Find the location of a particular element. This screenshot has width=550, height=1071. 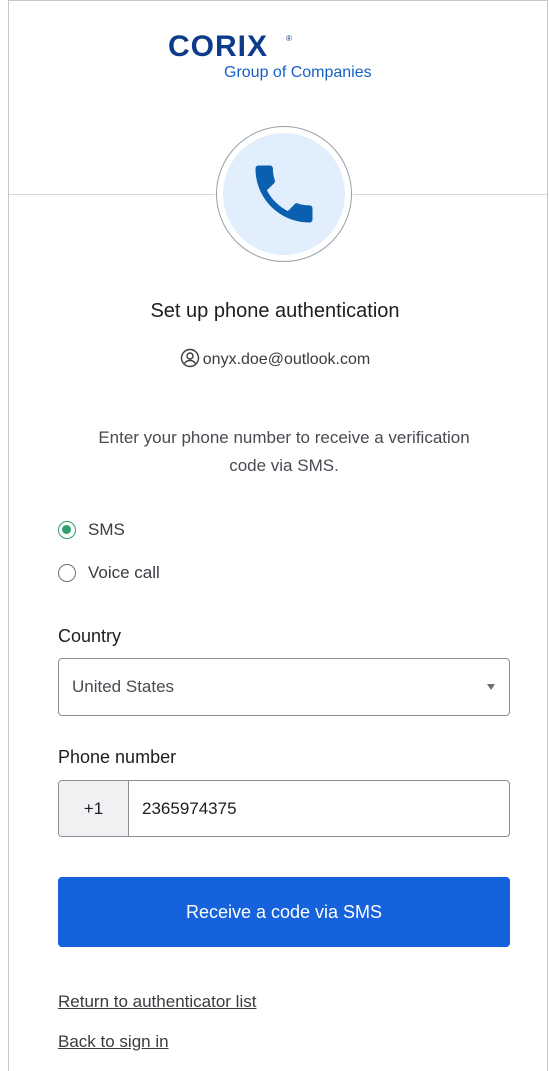

factor-icon-background is located at coordinates (284, 194).